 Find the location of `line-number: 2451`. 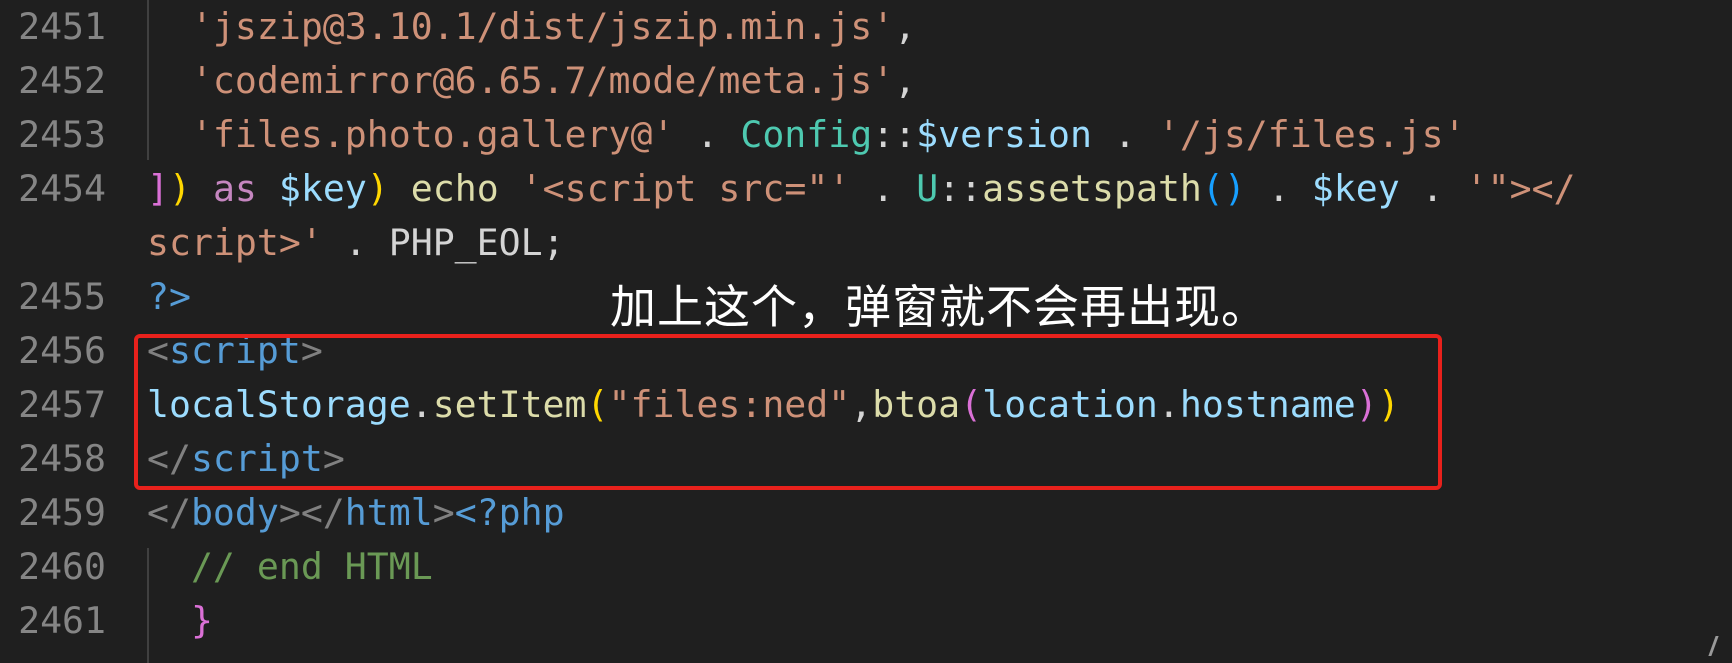

line-number: 2451 is located at coordinates (62, 26).